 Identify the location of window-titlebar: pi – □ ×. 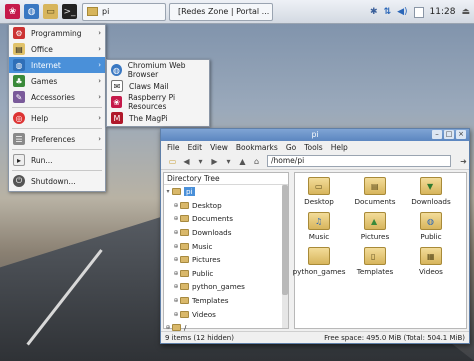
(315, 135).